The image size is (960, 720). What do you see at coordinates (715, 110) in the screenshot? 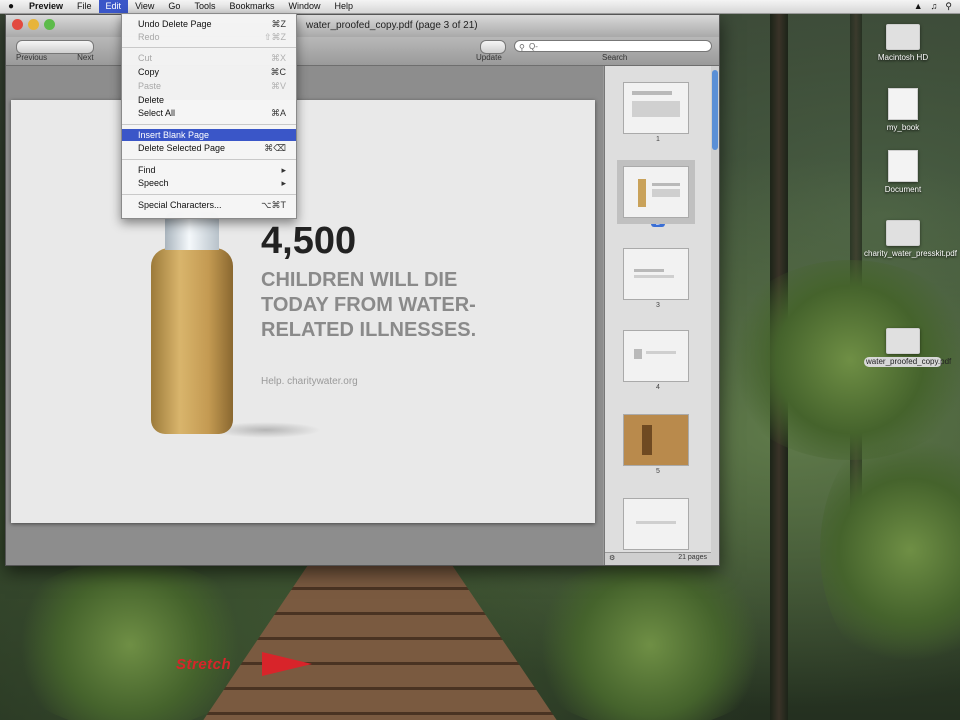
I see `scrollbar-thumb` at bounding box center [715, 110].